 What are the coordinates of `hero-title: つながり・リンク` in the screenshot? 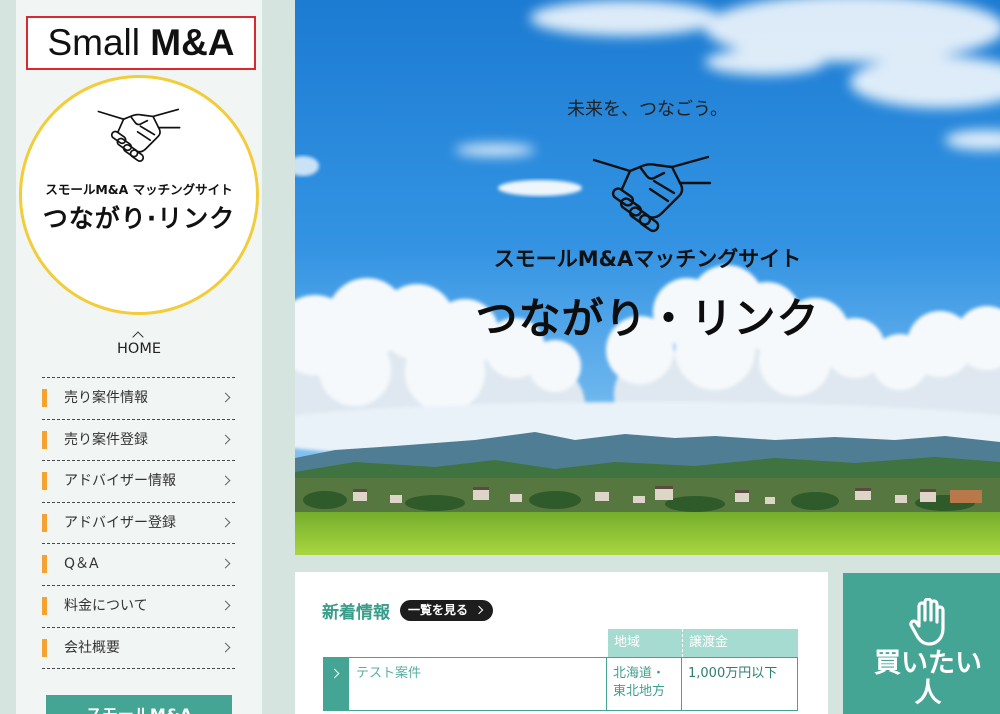 It's located at (647, 318).